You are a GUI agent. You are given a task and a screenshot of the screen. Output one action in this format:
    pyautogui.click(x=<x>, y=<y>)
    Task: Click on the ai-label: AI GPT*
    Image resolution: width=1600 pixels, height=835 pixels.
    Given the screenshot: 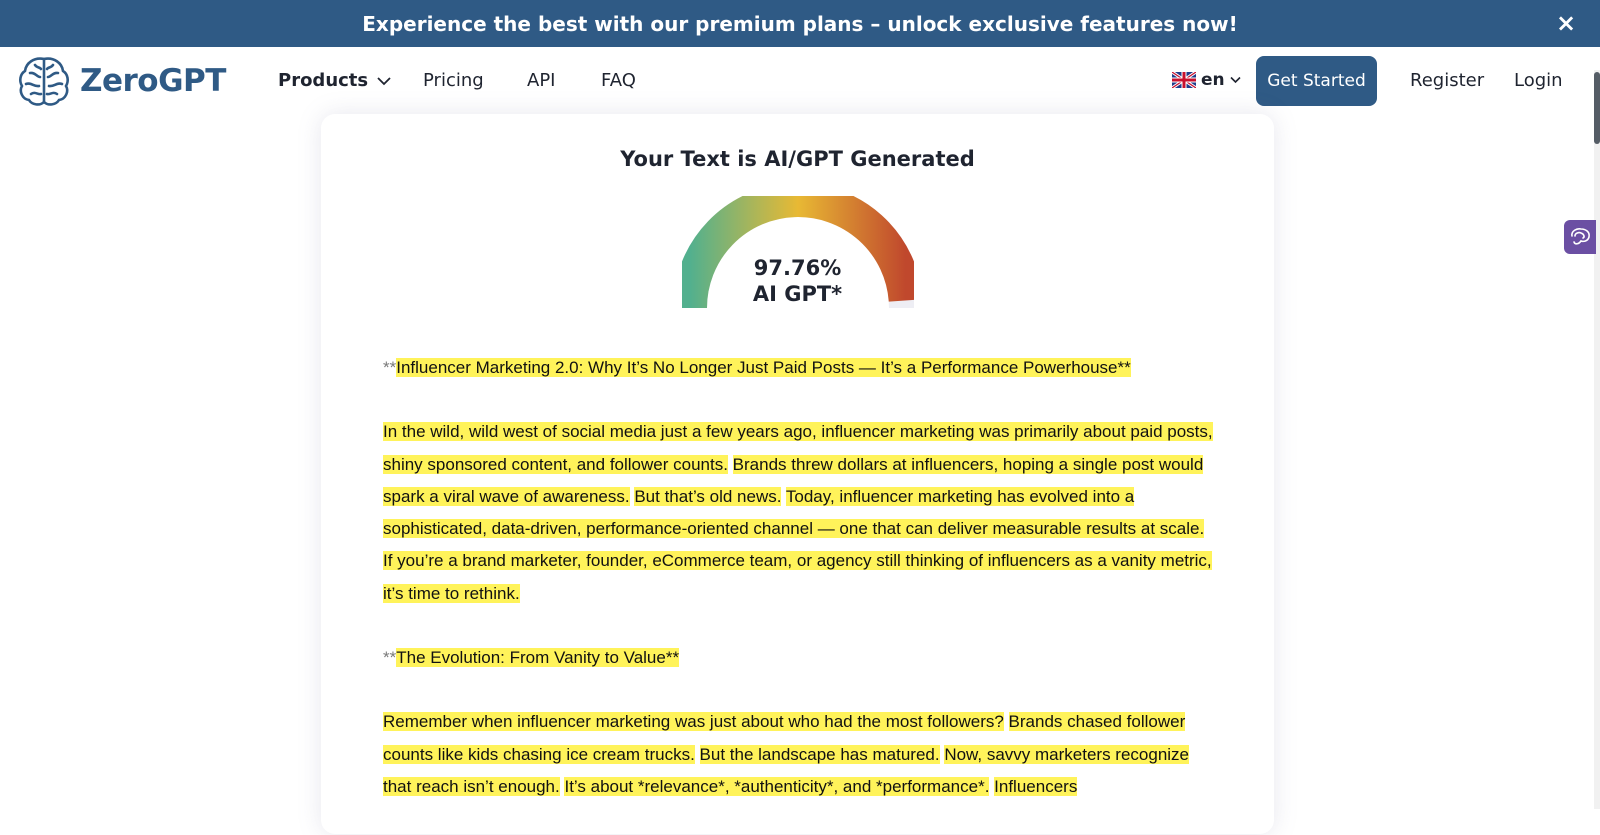 What is the action you would take?
    pyautogui.click(x=797, y=294)
    